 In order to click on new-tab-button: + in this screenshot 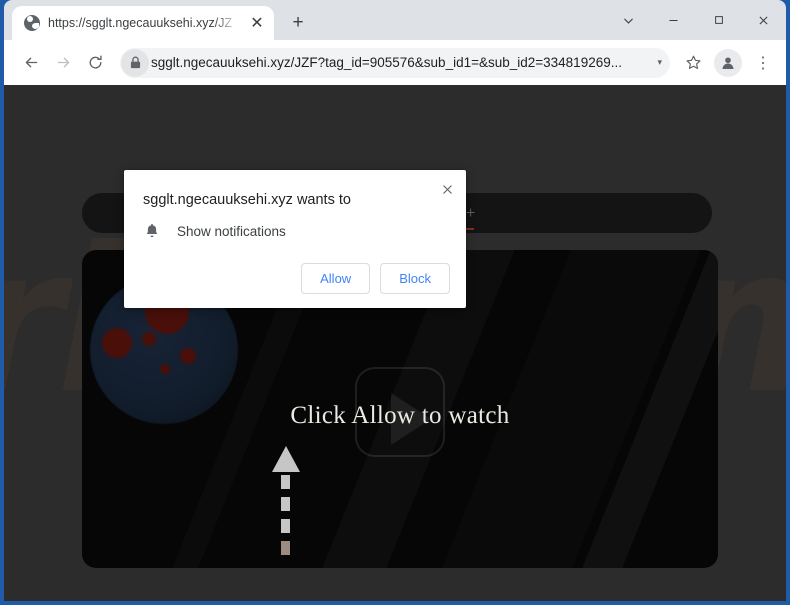, I will do `click(298, 23)`.